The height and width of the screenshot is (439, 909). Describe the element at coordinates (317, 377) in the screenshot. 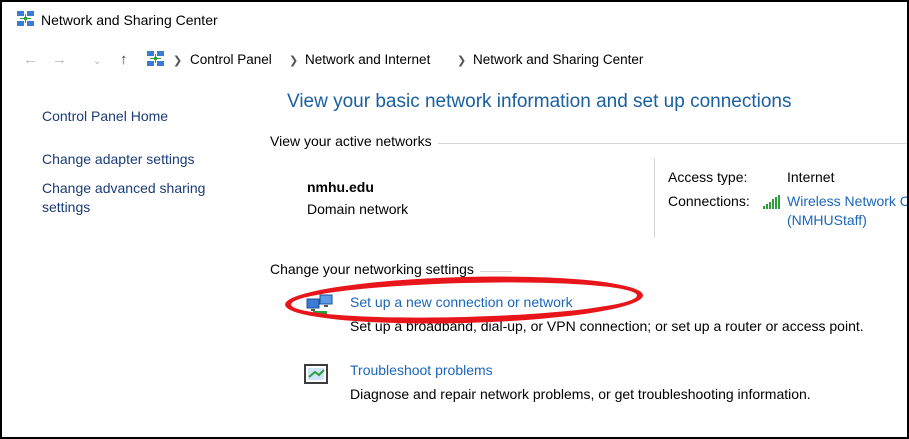

I see `troubleshoot-icon` at that location.